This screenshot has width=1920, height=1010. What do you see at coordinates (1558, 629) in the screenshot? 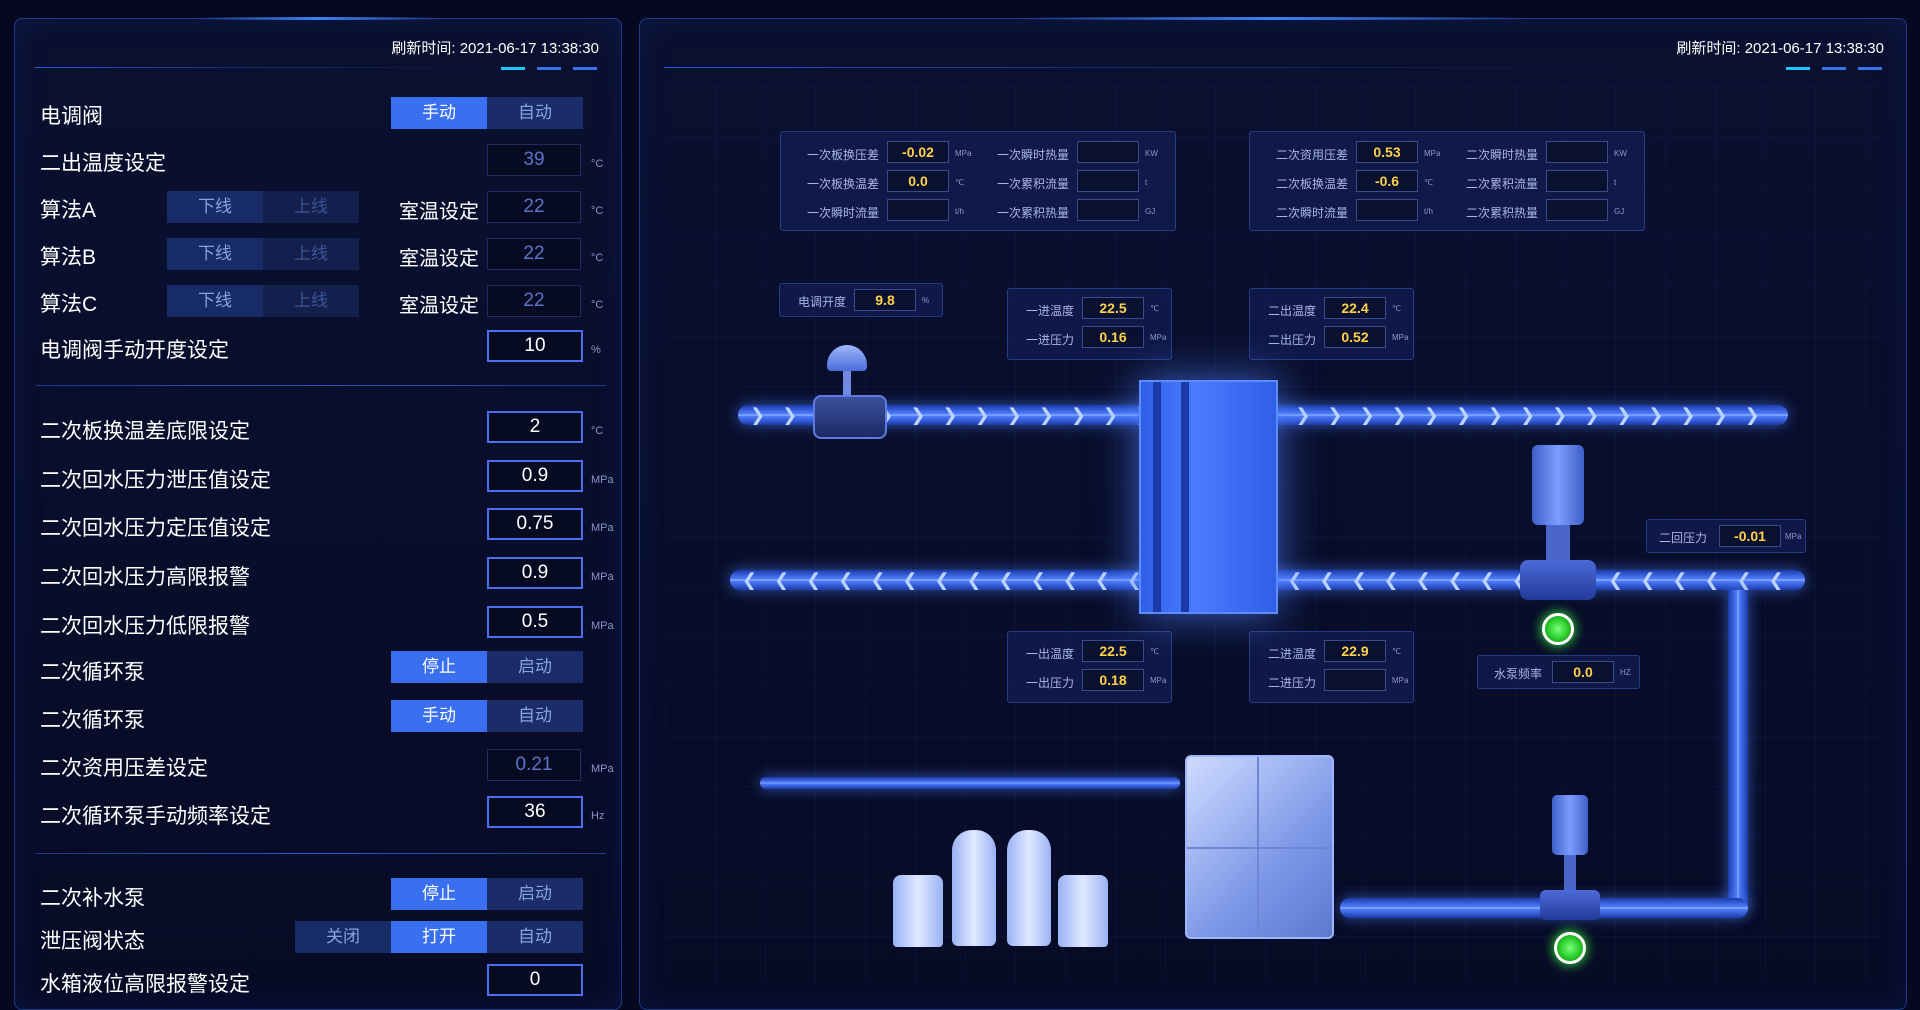
I see `pump-running-indicator` at bounding box center [1558, 629].